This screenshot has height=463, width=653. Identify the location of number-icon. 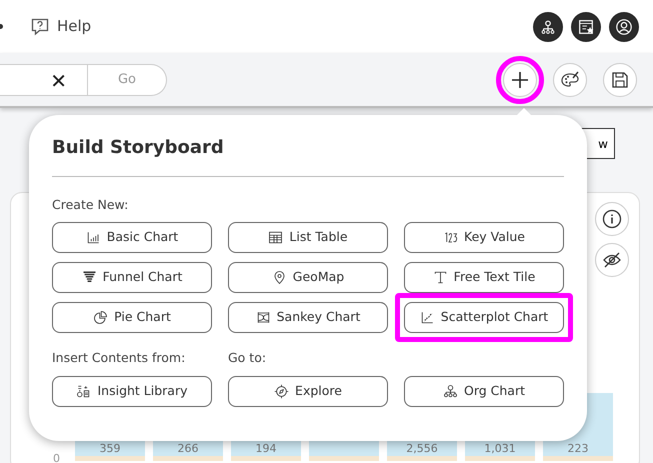
(450, 238).